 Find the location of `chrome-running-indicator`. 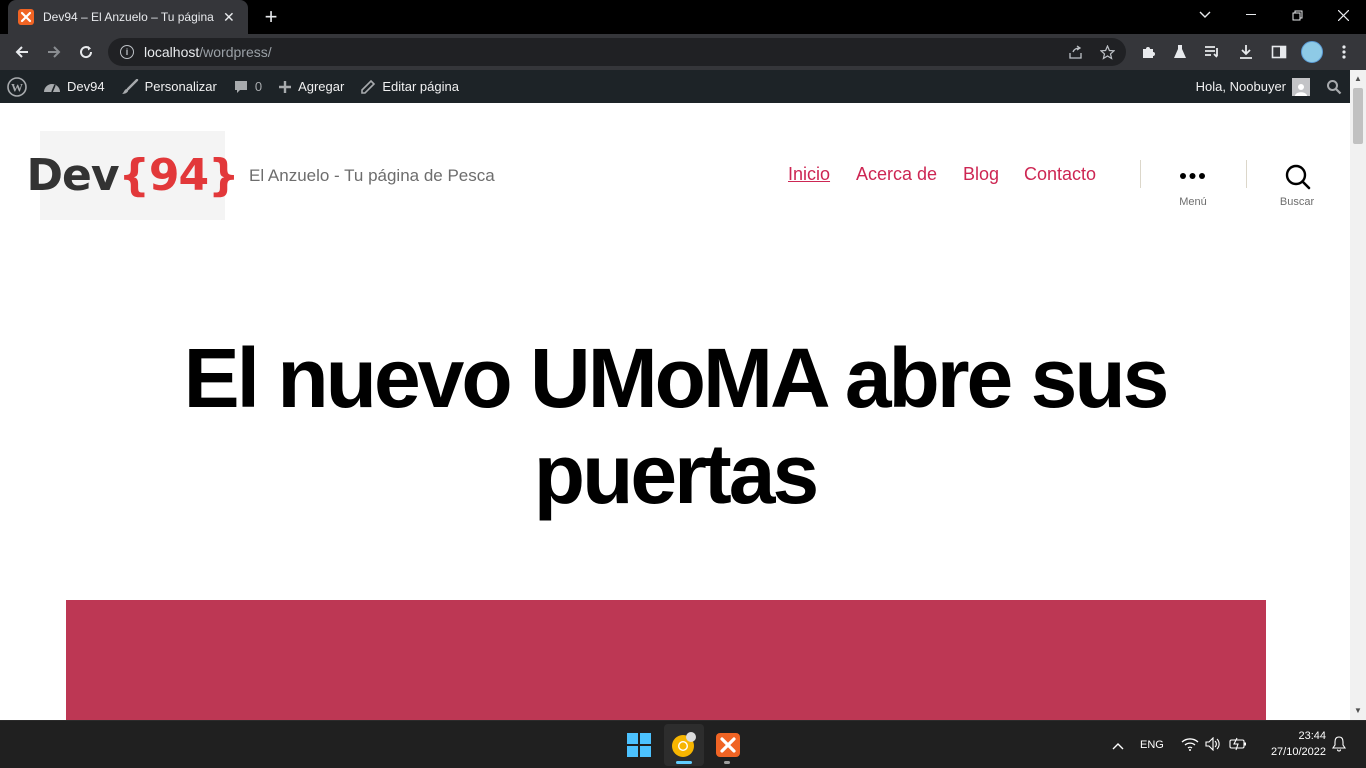

chrome-running-indicator is located at coordinates (684, 762).